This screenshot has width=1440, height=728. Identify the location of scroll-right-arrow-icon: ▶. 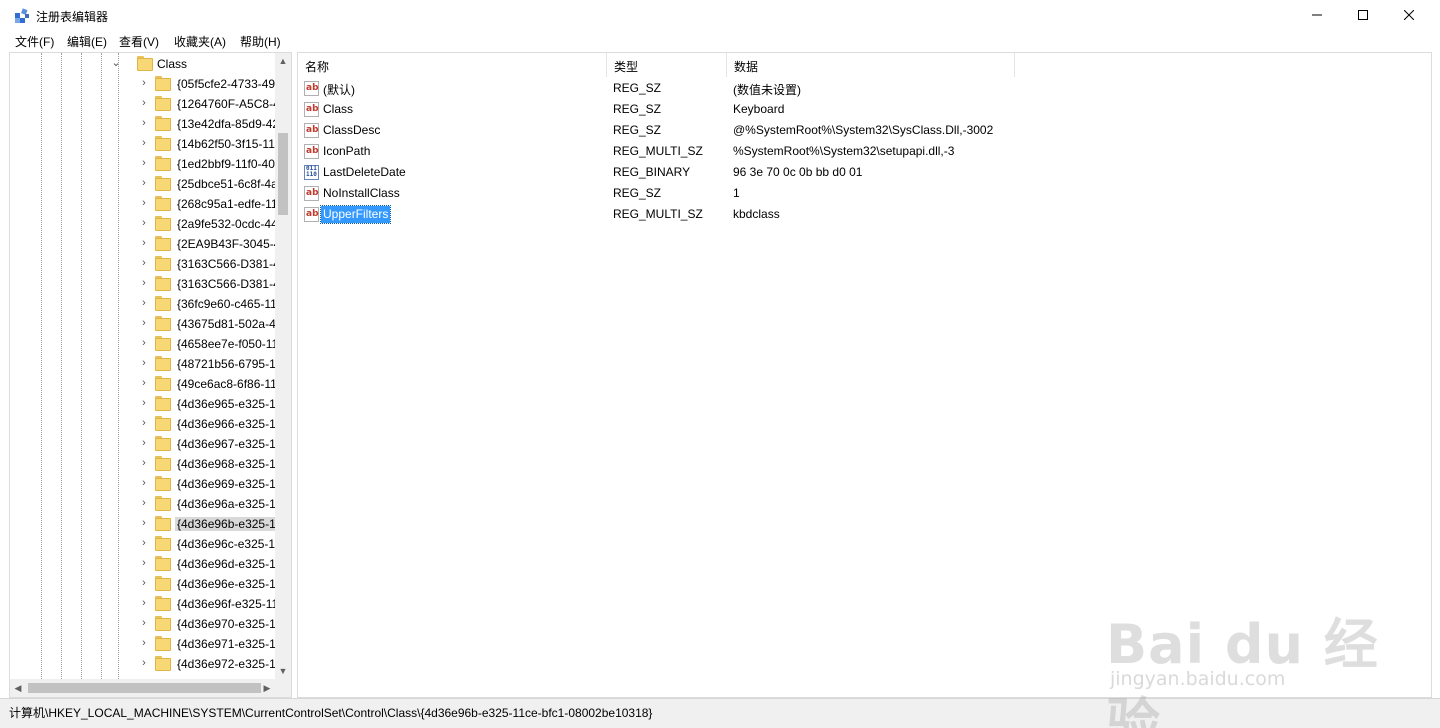
(267, 688).